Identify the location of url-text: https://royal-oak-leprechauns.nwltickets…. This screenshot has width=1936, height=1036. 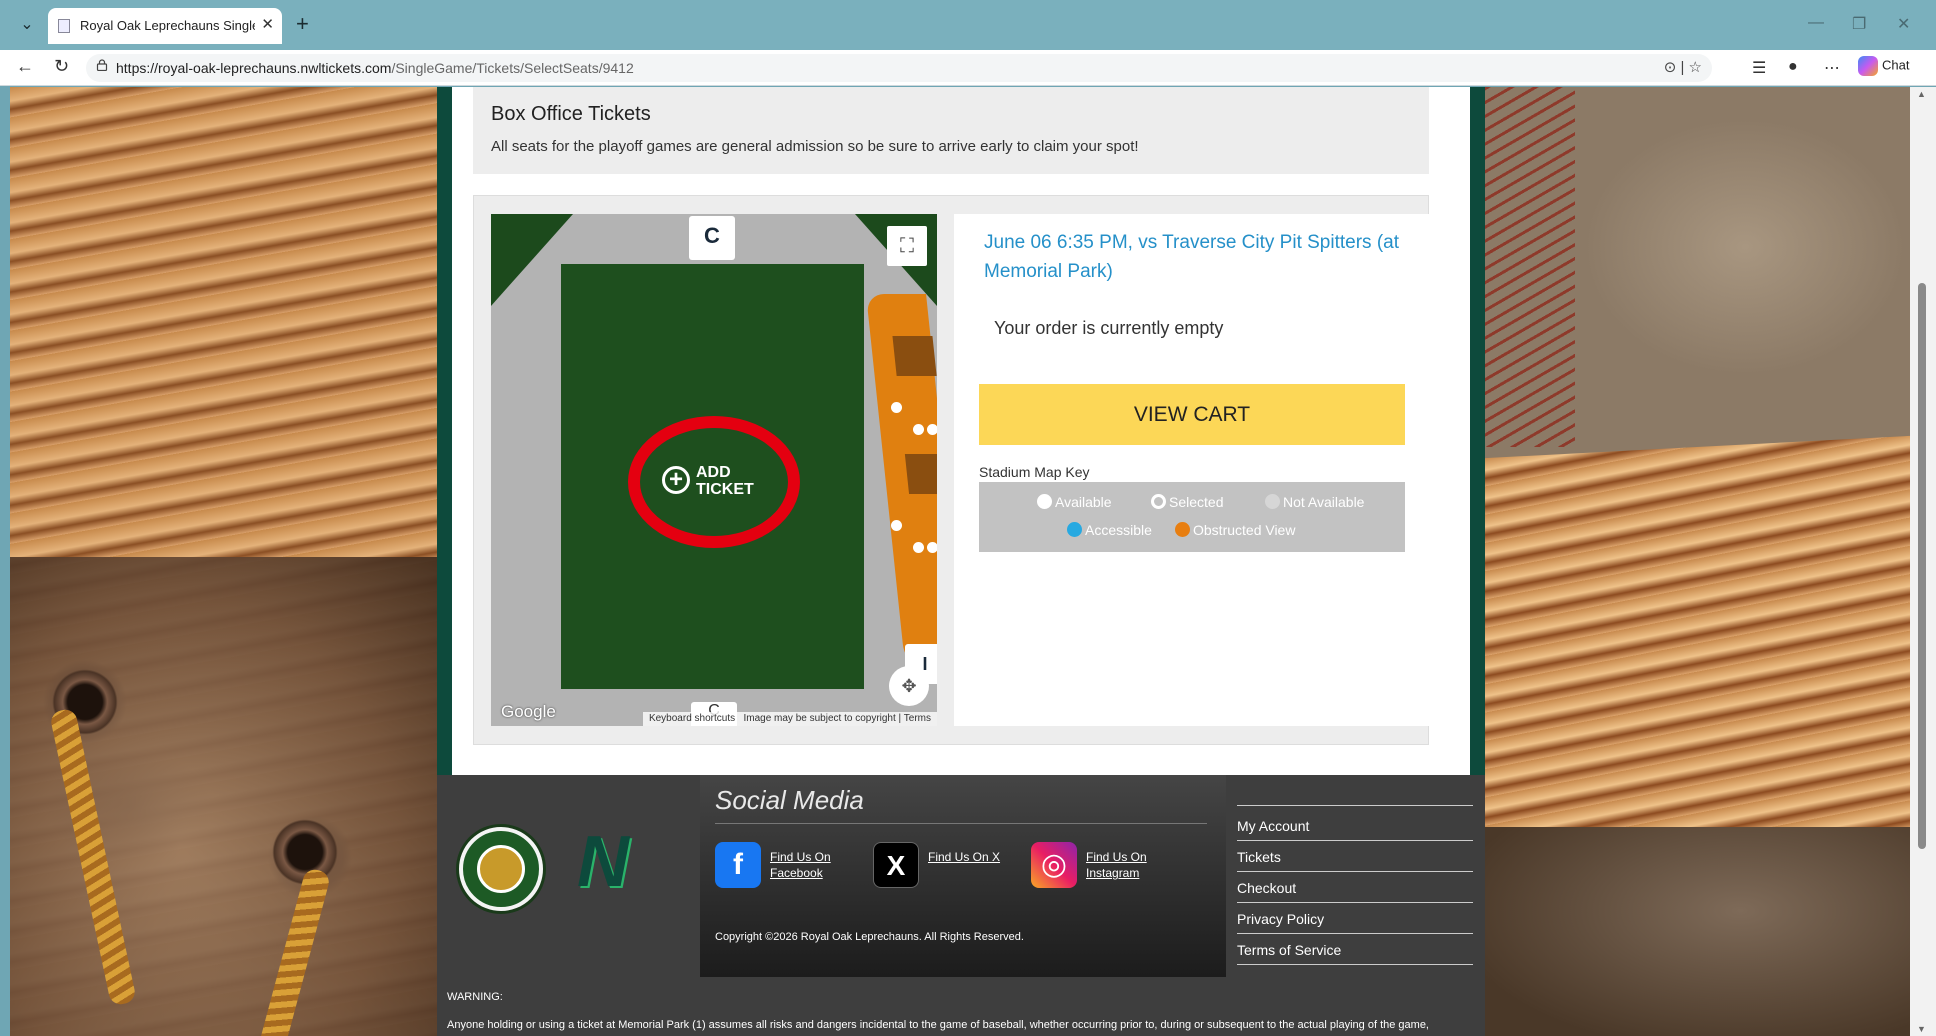
(375, 68).